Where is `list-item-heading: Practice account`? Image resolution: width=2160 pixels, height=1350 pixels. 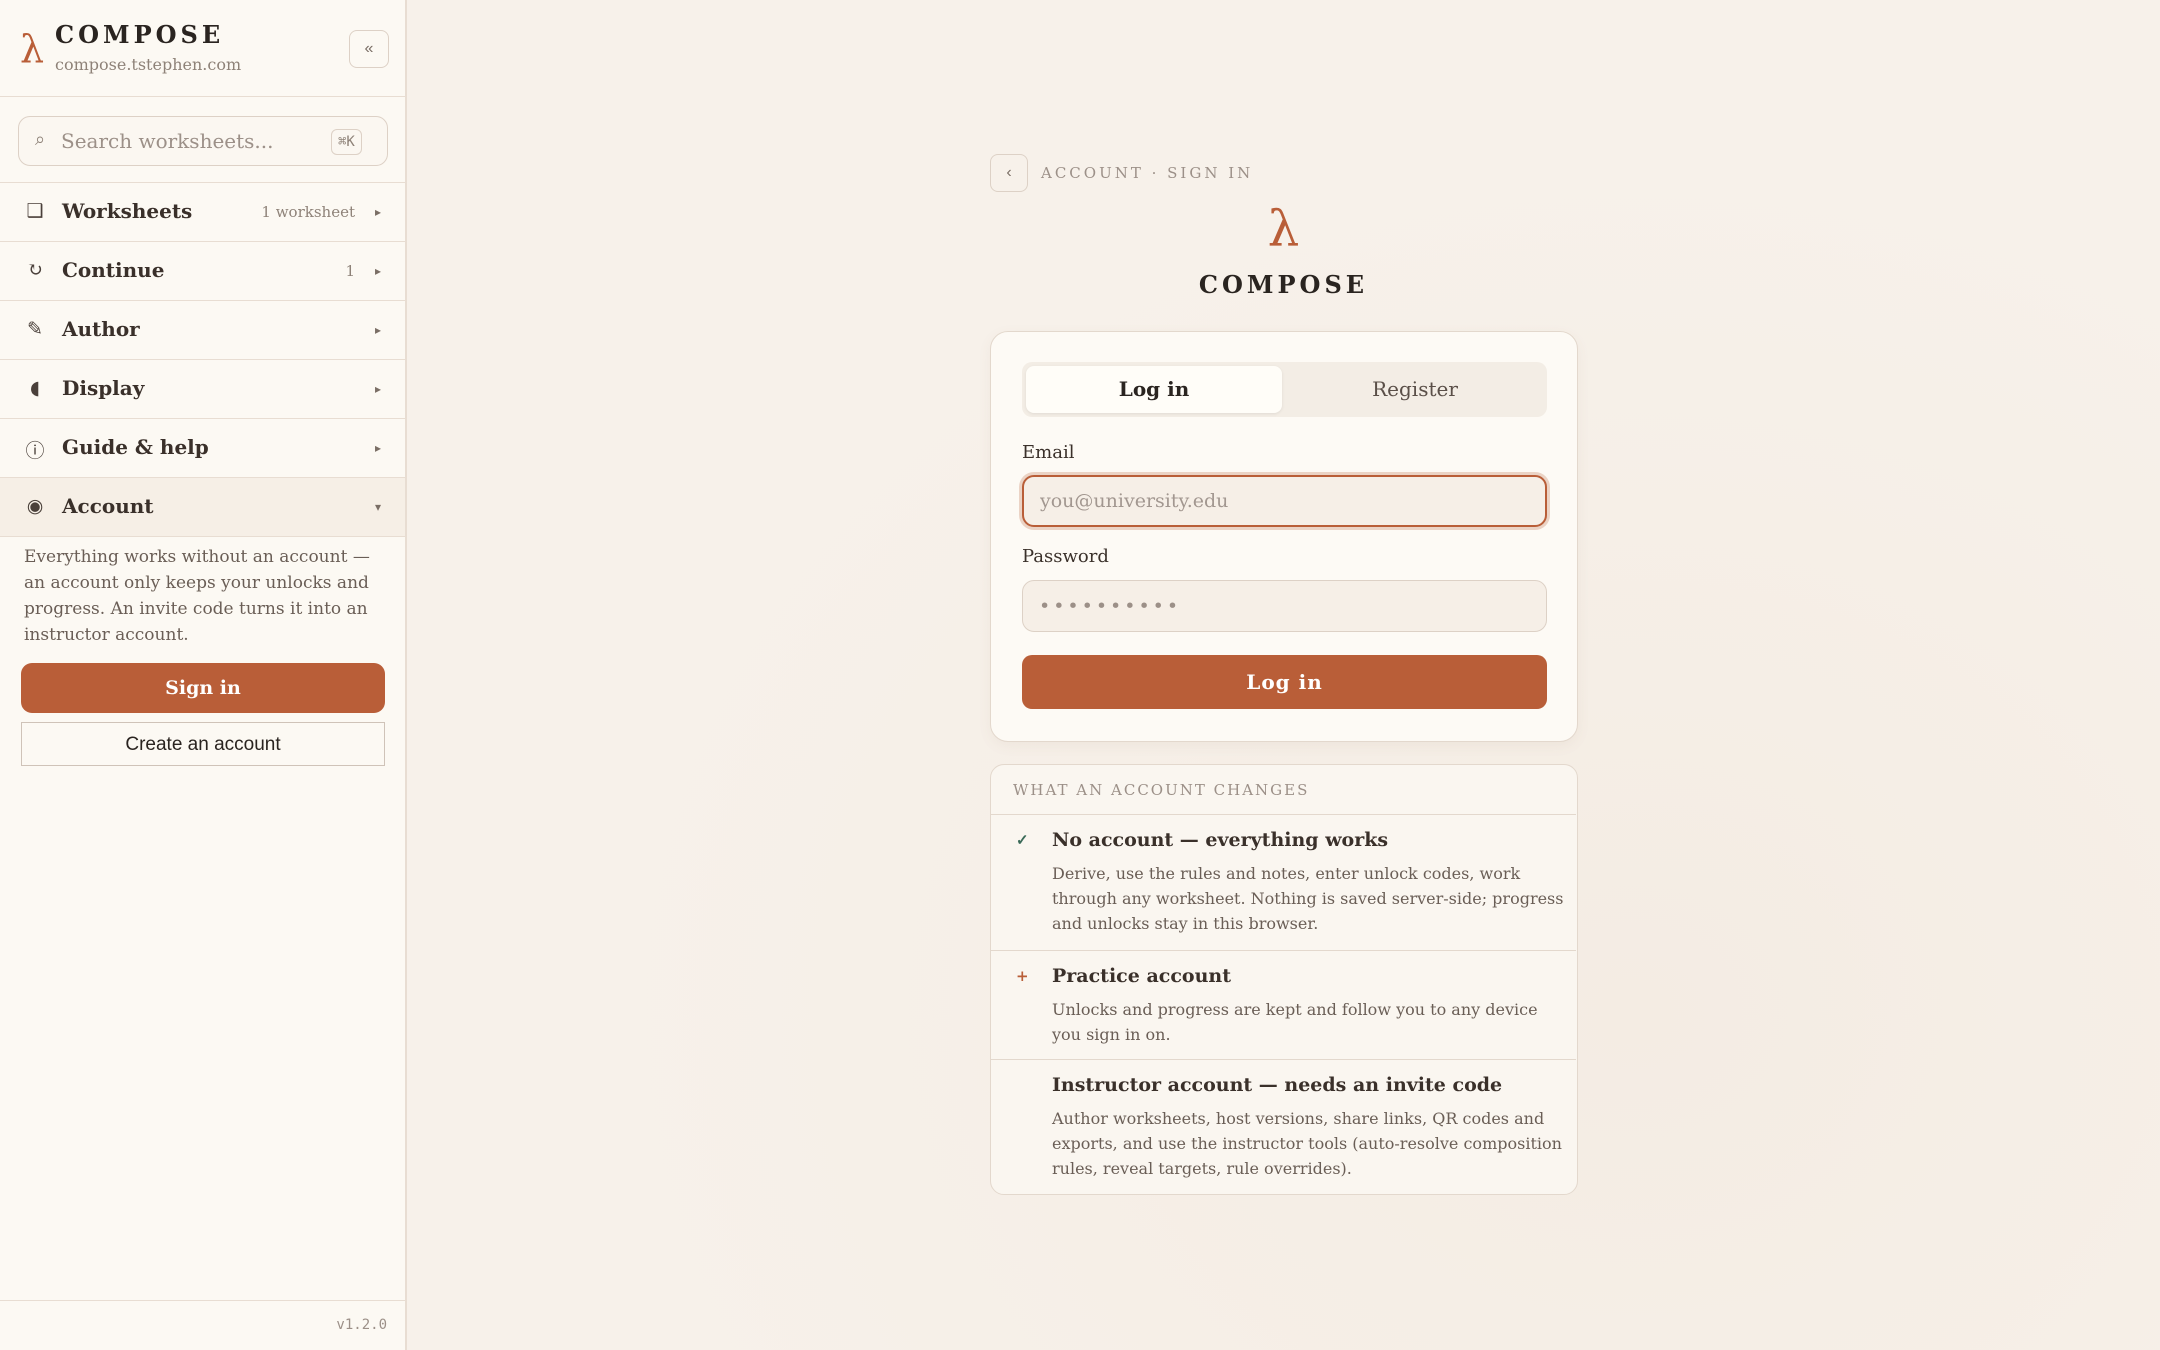 list-item-heading: Practice account is located at coordinates (1141, 976).